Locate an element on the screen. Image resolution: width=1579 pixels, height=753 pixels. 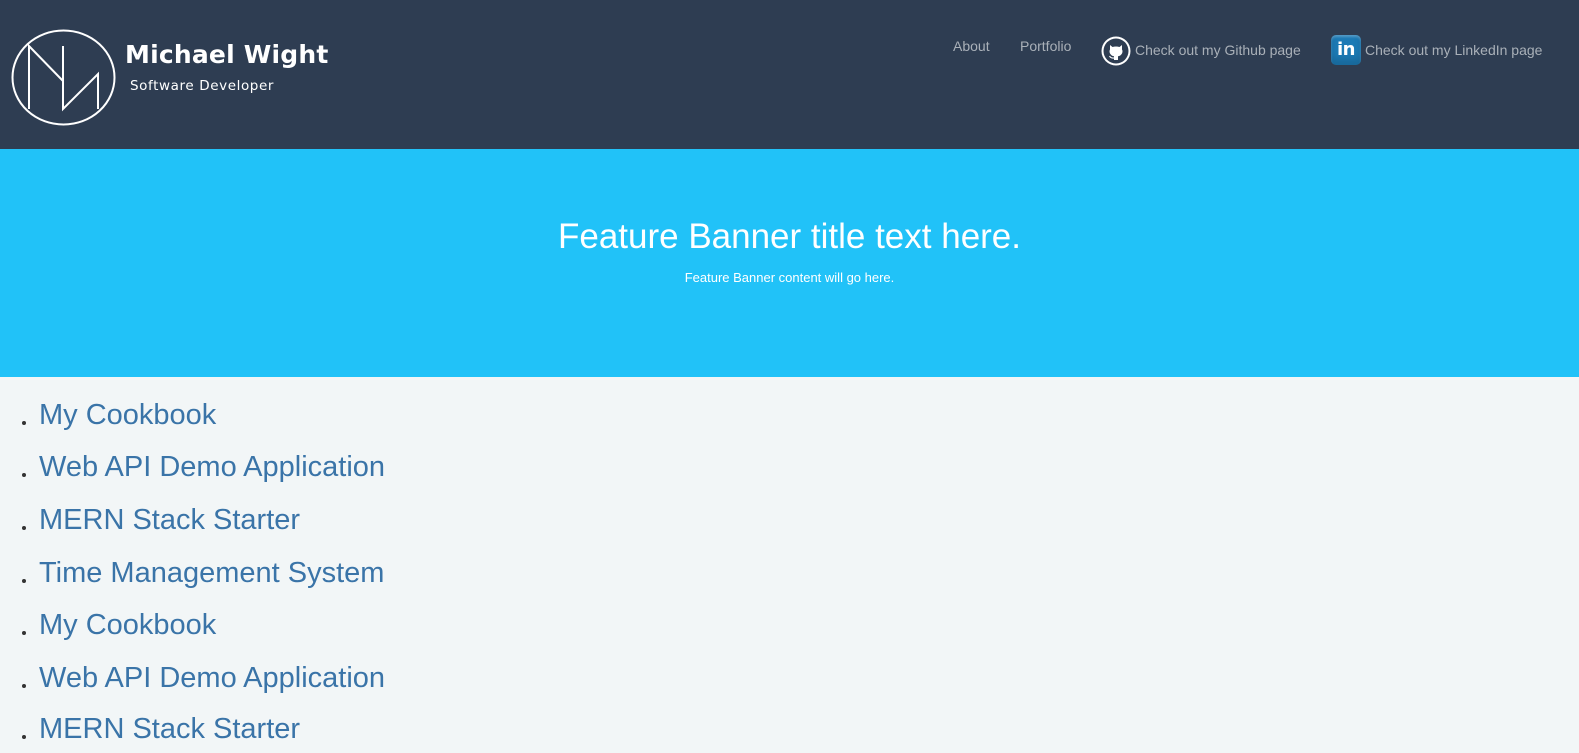
nav-github-link: Check out my Github page is located at coordinates (1218, 50).